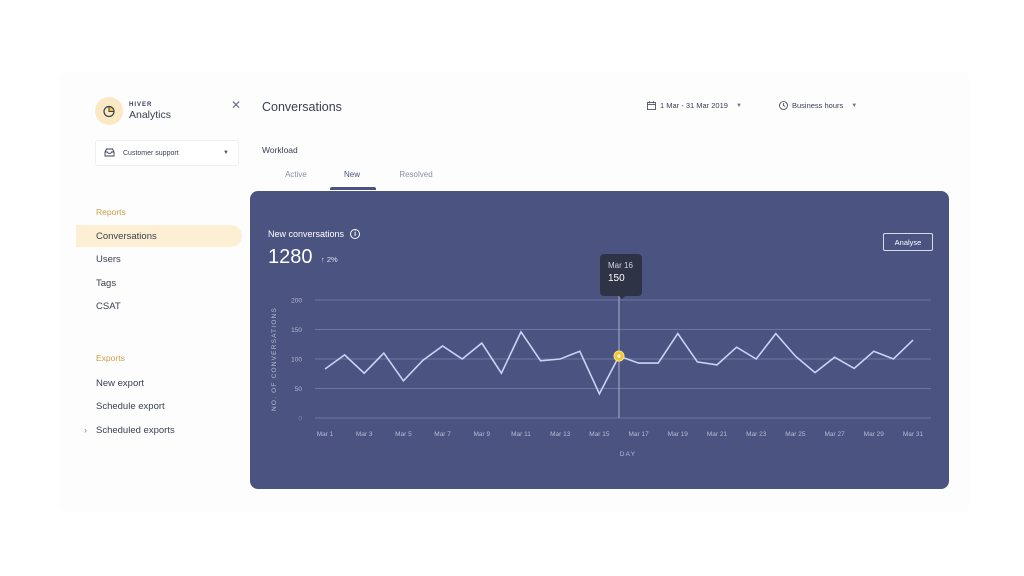 This screenshot has width=1024, height=576. Describe the element at coordinates (651, 105) in the screenshot. I see `calendar-icon` at that location.